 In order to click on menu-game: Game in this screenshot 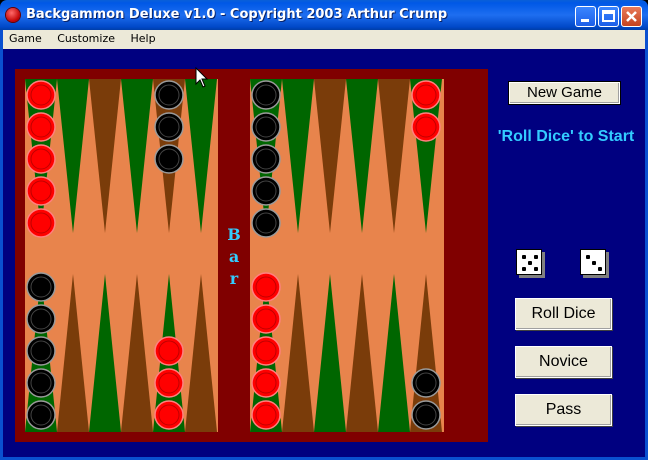, I will do `click(25, 37)`.